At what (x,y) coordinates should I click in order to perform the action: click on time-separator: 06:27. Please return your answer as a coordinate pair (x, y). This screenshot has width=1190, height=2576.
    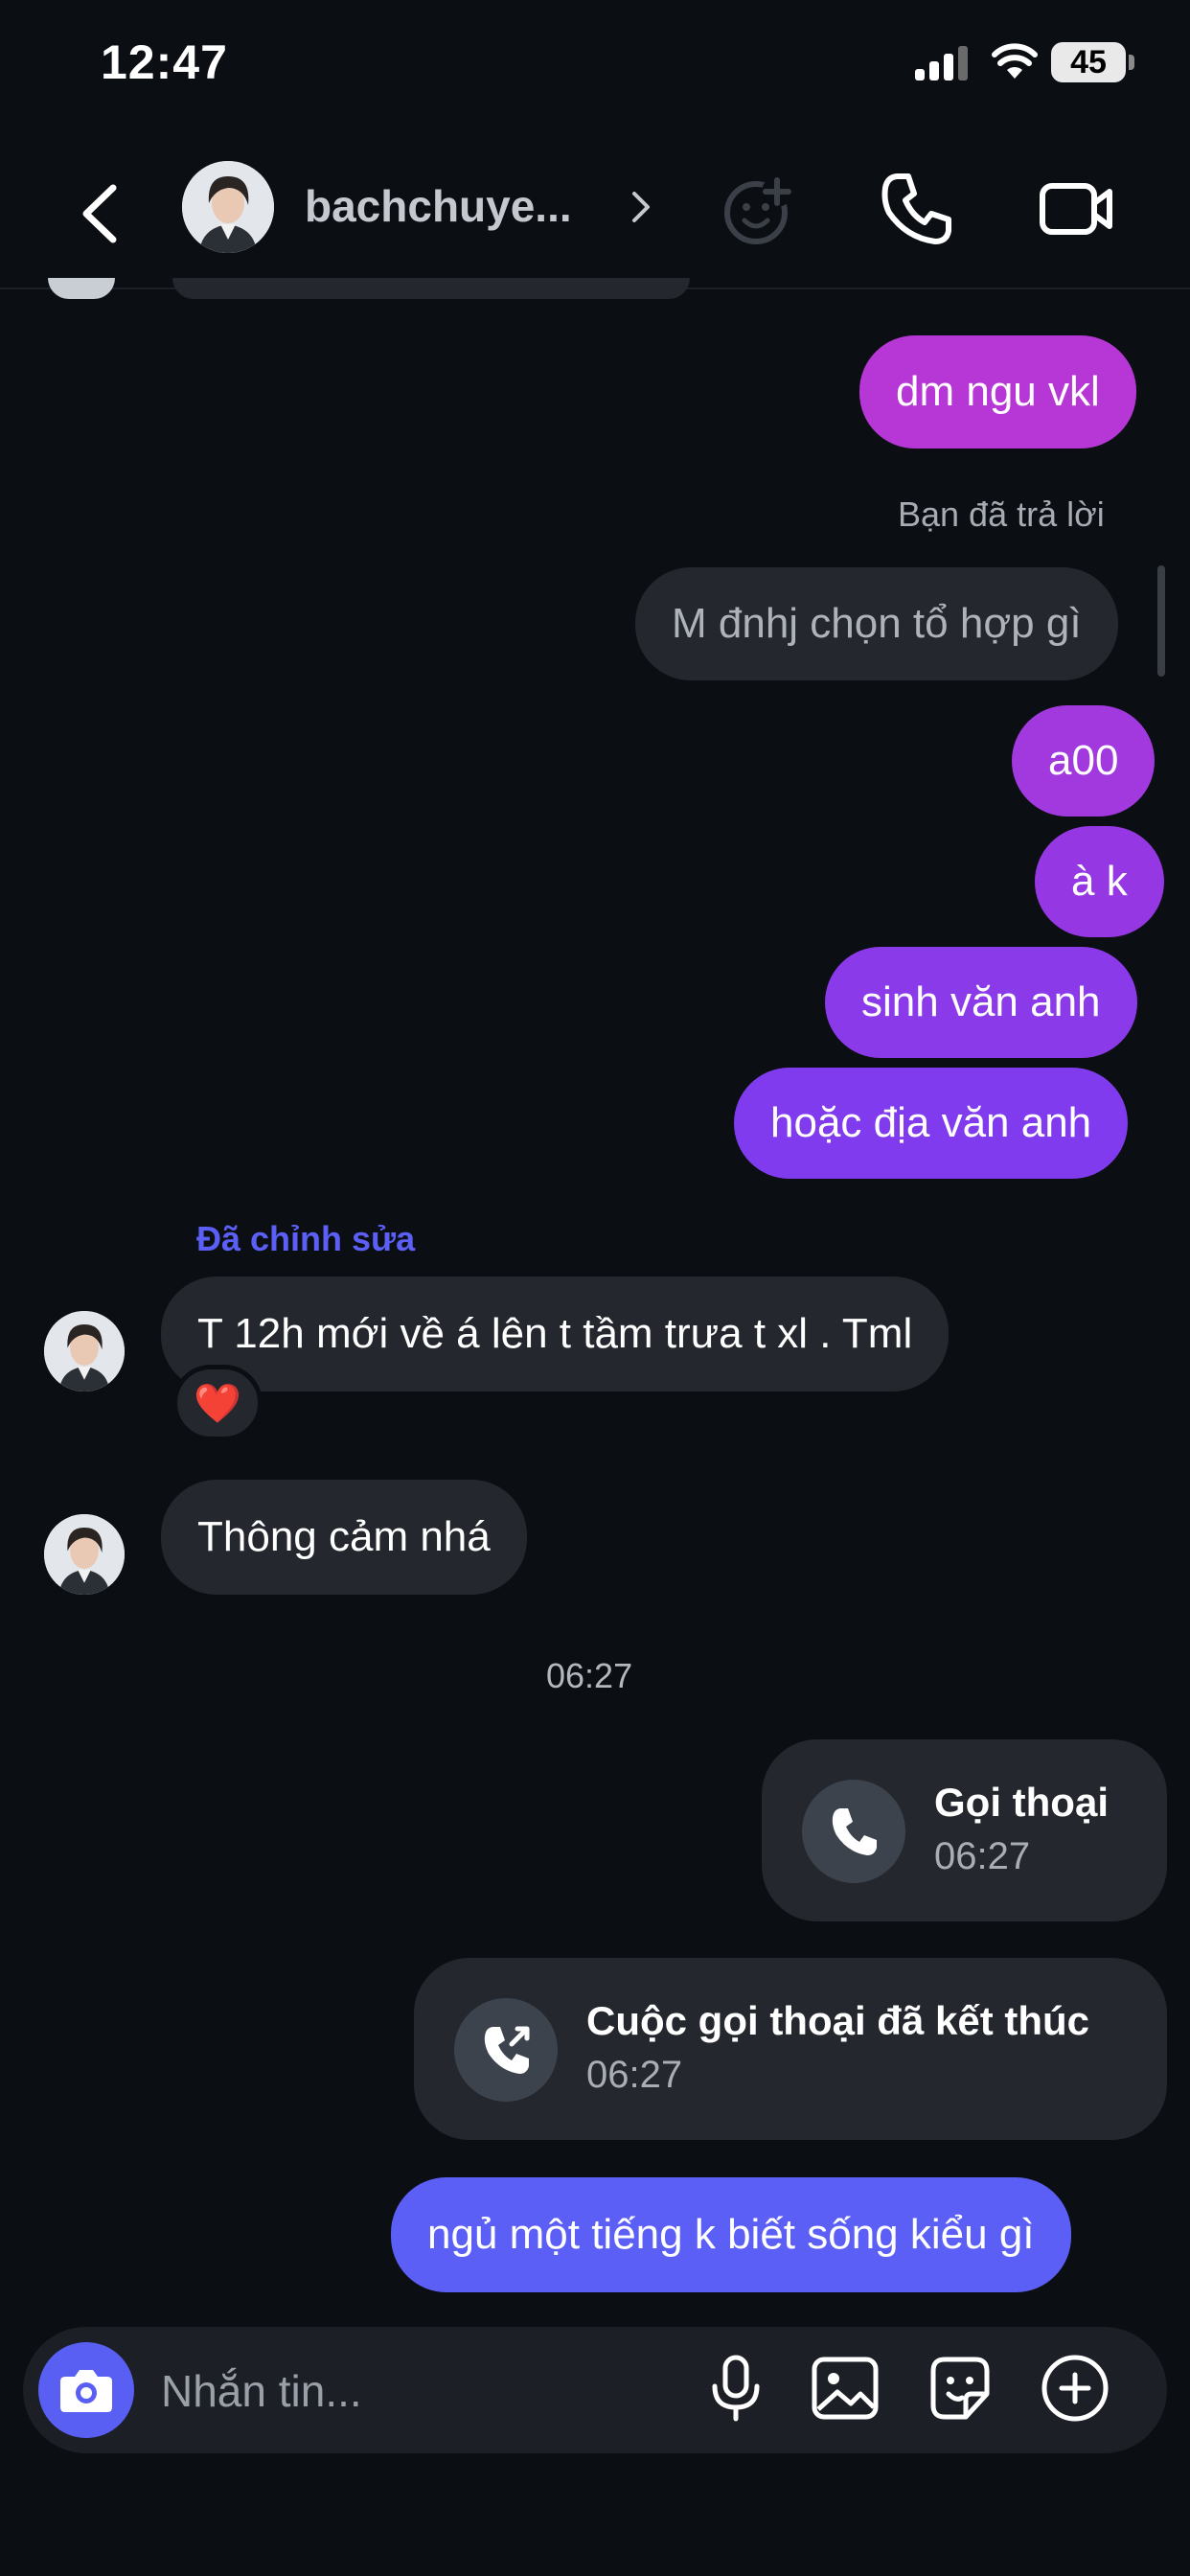
    Looking at the image, I should click on (590, 1675).